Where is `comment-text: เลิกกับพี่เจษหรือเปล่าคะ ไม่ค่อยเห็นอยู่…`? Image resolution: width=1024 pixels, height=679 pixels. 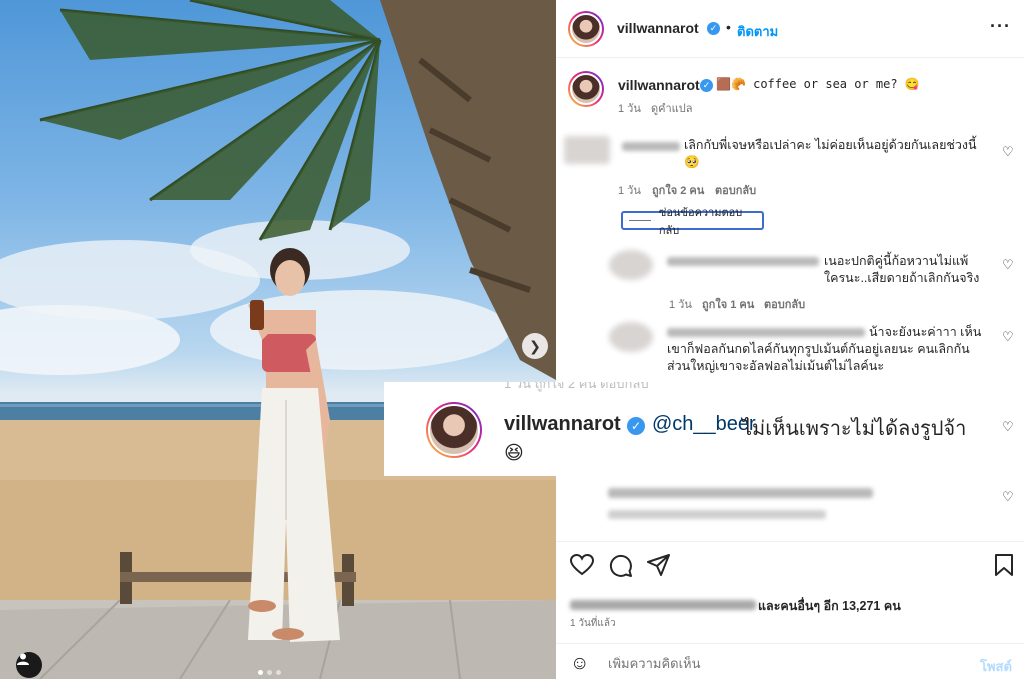 comment-text: เลิกกับพี่เจษหรือเปล่าคะ ไม่ค่อยเห็นอยู่… is located at coordinates (830, 153).